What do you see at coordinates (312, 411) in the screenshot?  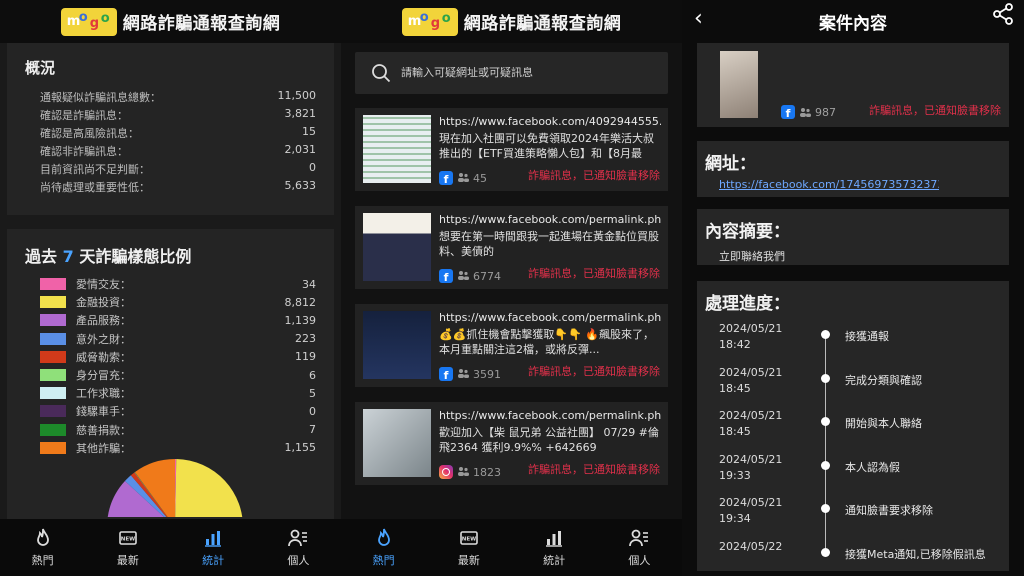 I see `legend-value: 0` at bounding box center [312, 411].